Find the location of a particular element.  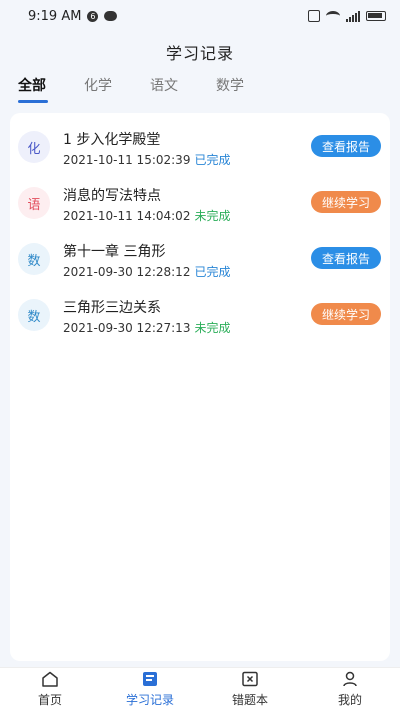

bottom-nav: 首页 学习记录 错题本 我的 is located at coordinates (200, 689).